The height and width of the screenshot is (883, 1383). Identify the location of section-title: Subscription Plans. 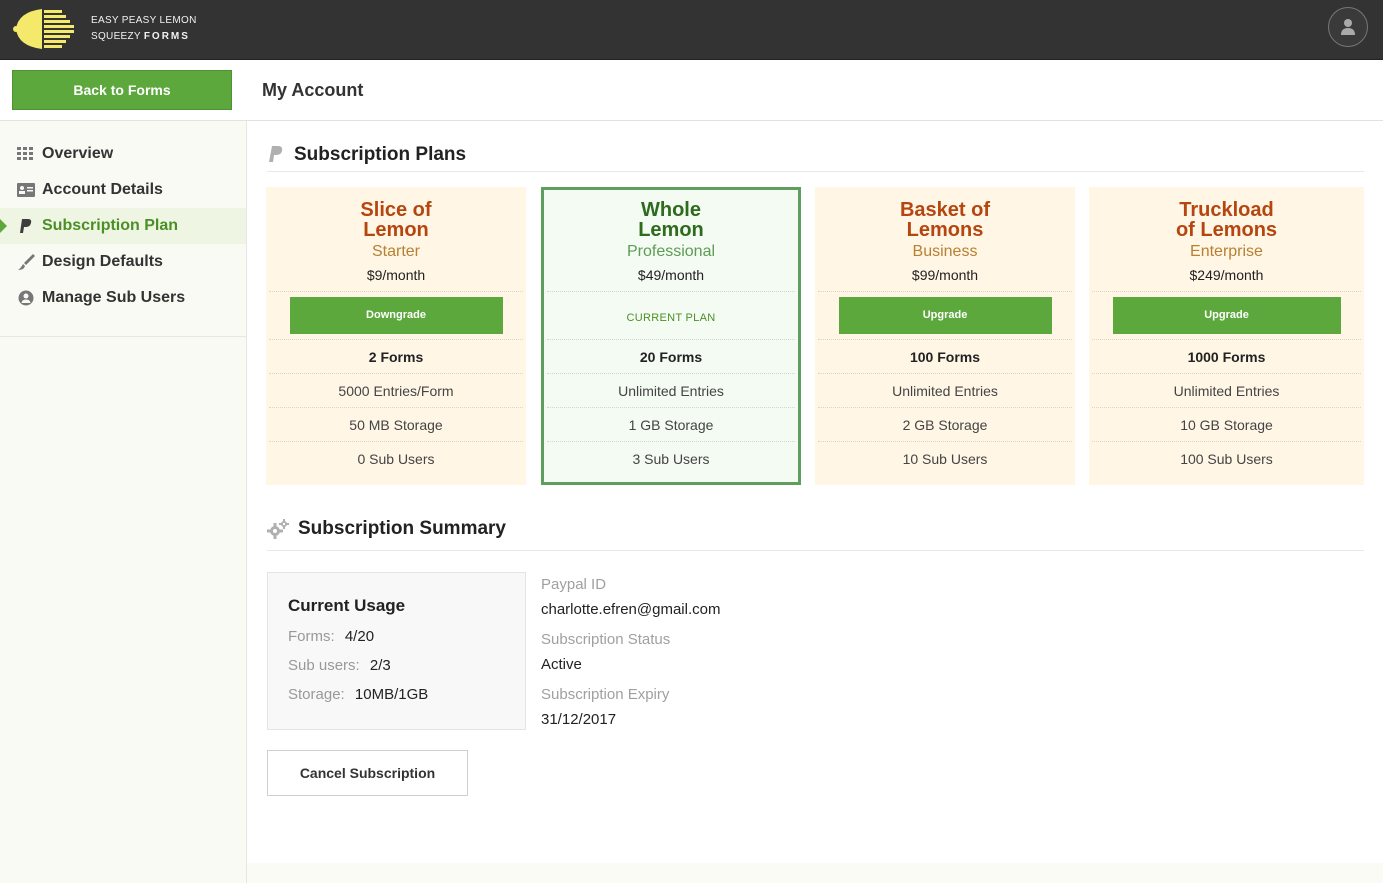
(380, 154).